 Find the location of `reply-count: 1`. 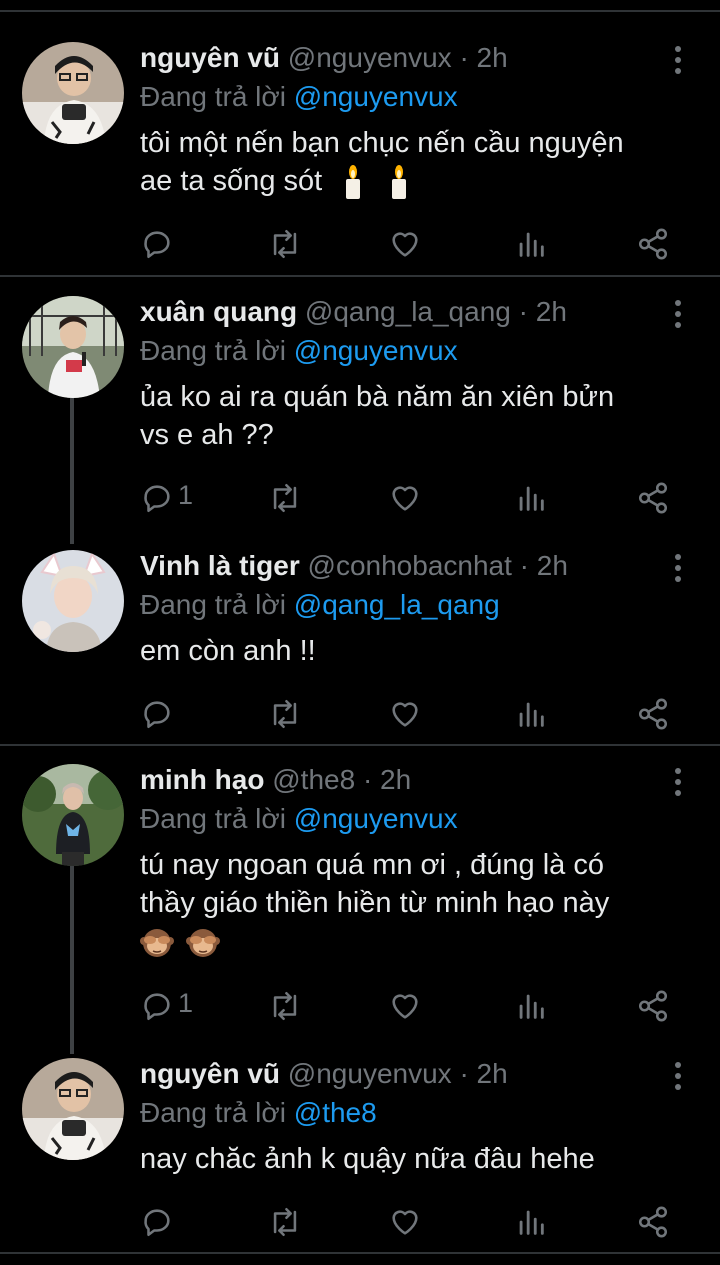

reply-count: 1 is located at coordinates (186, 495).